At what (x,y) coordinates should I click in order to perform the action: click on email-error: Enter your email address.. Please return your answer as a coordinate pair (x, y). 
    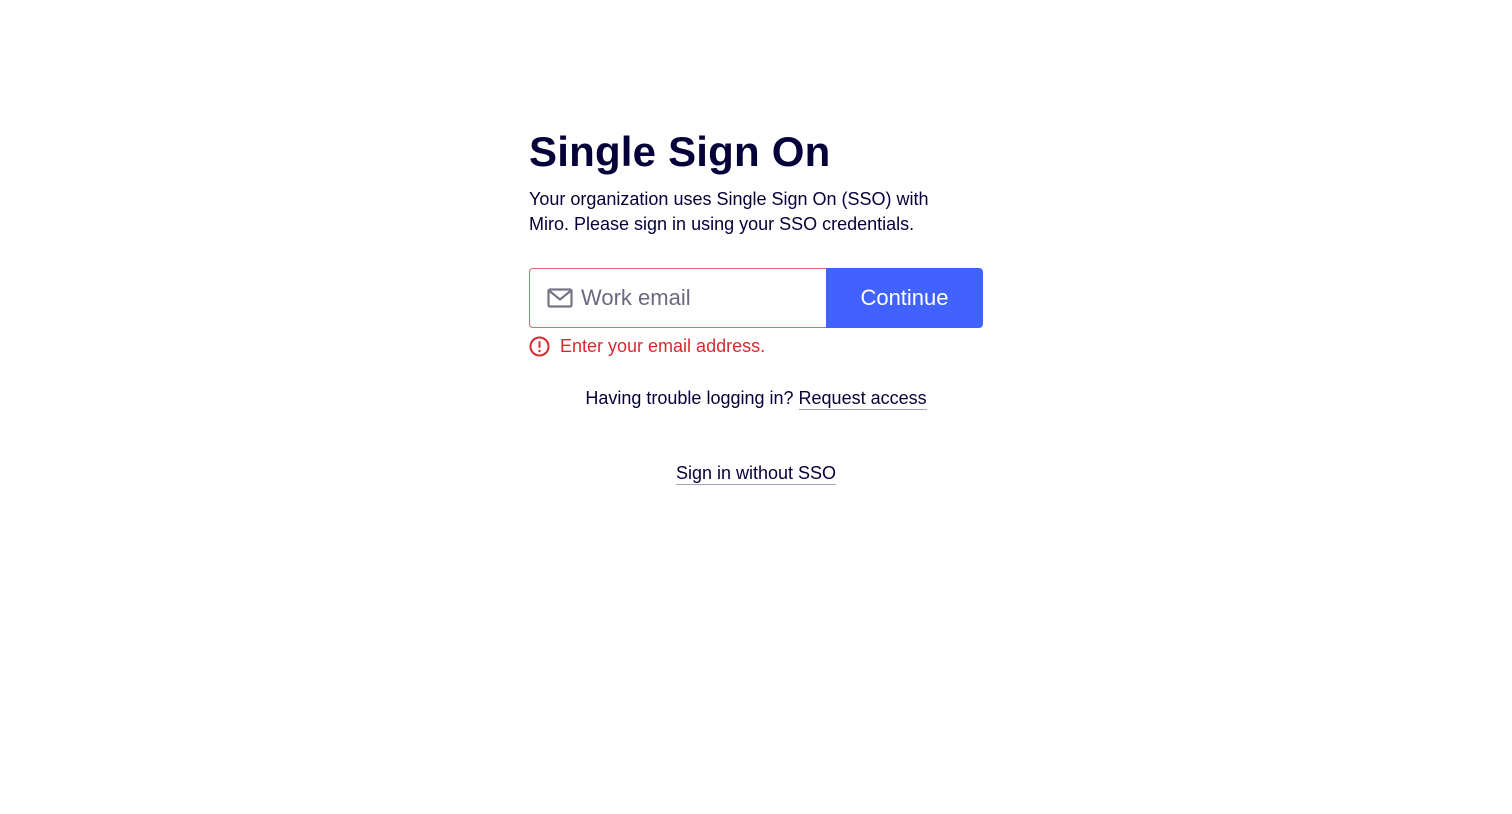
    Looking at the image, I should click on (756, 346).